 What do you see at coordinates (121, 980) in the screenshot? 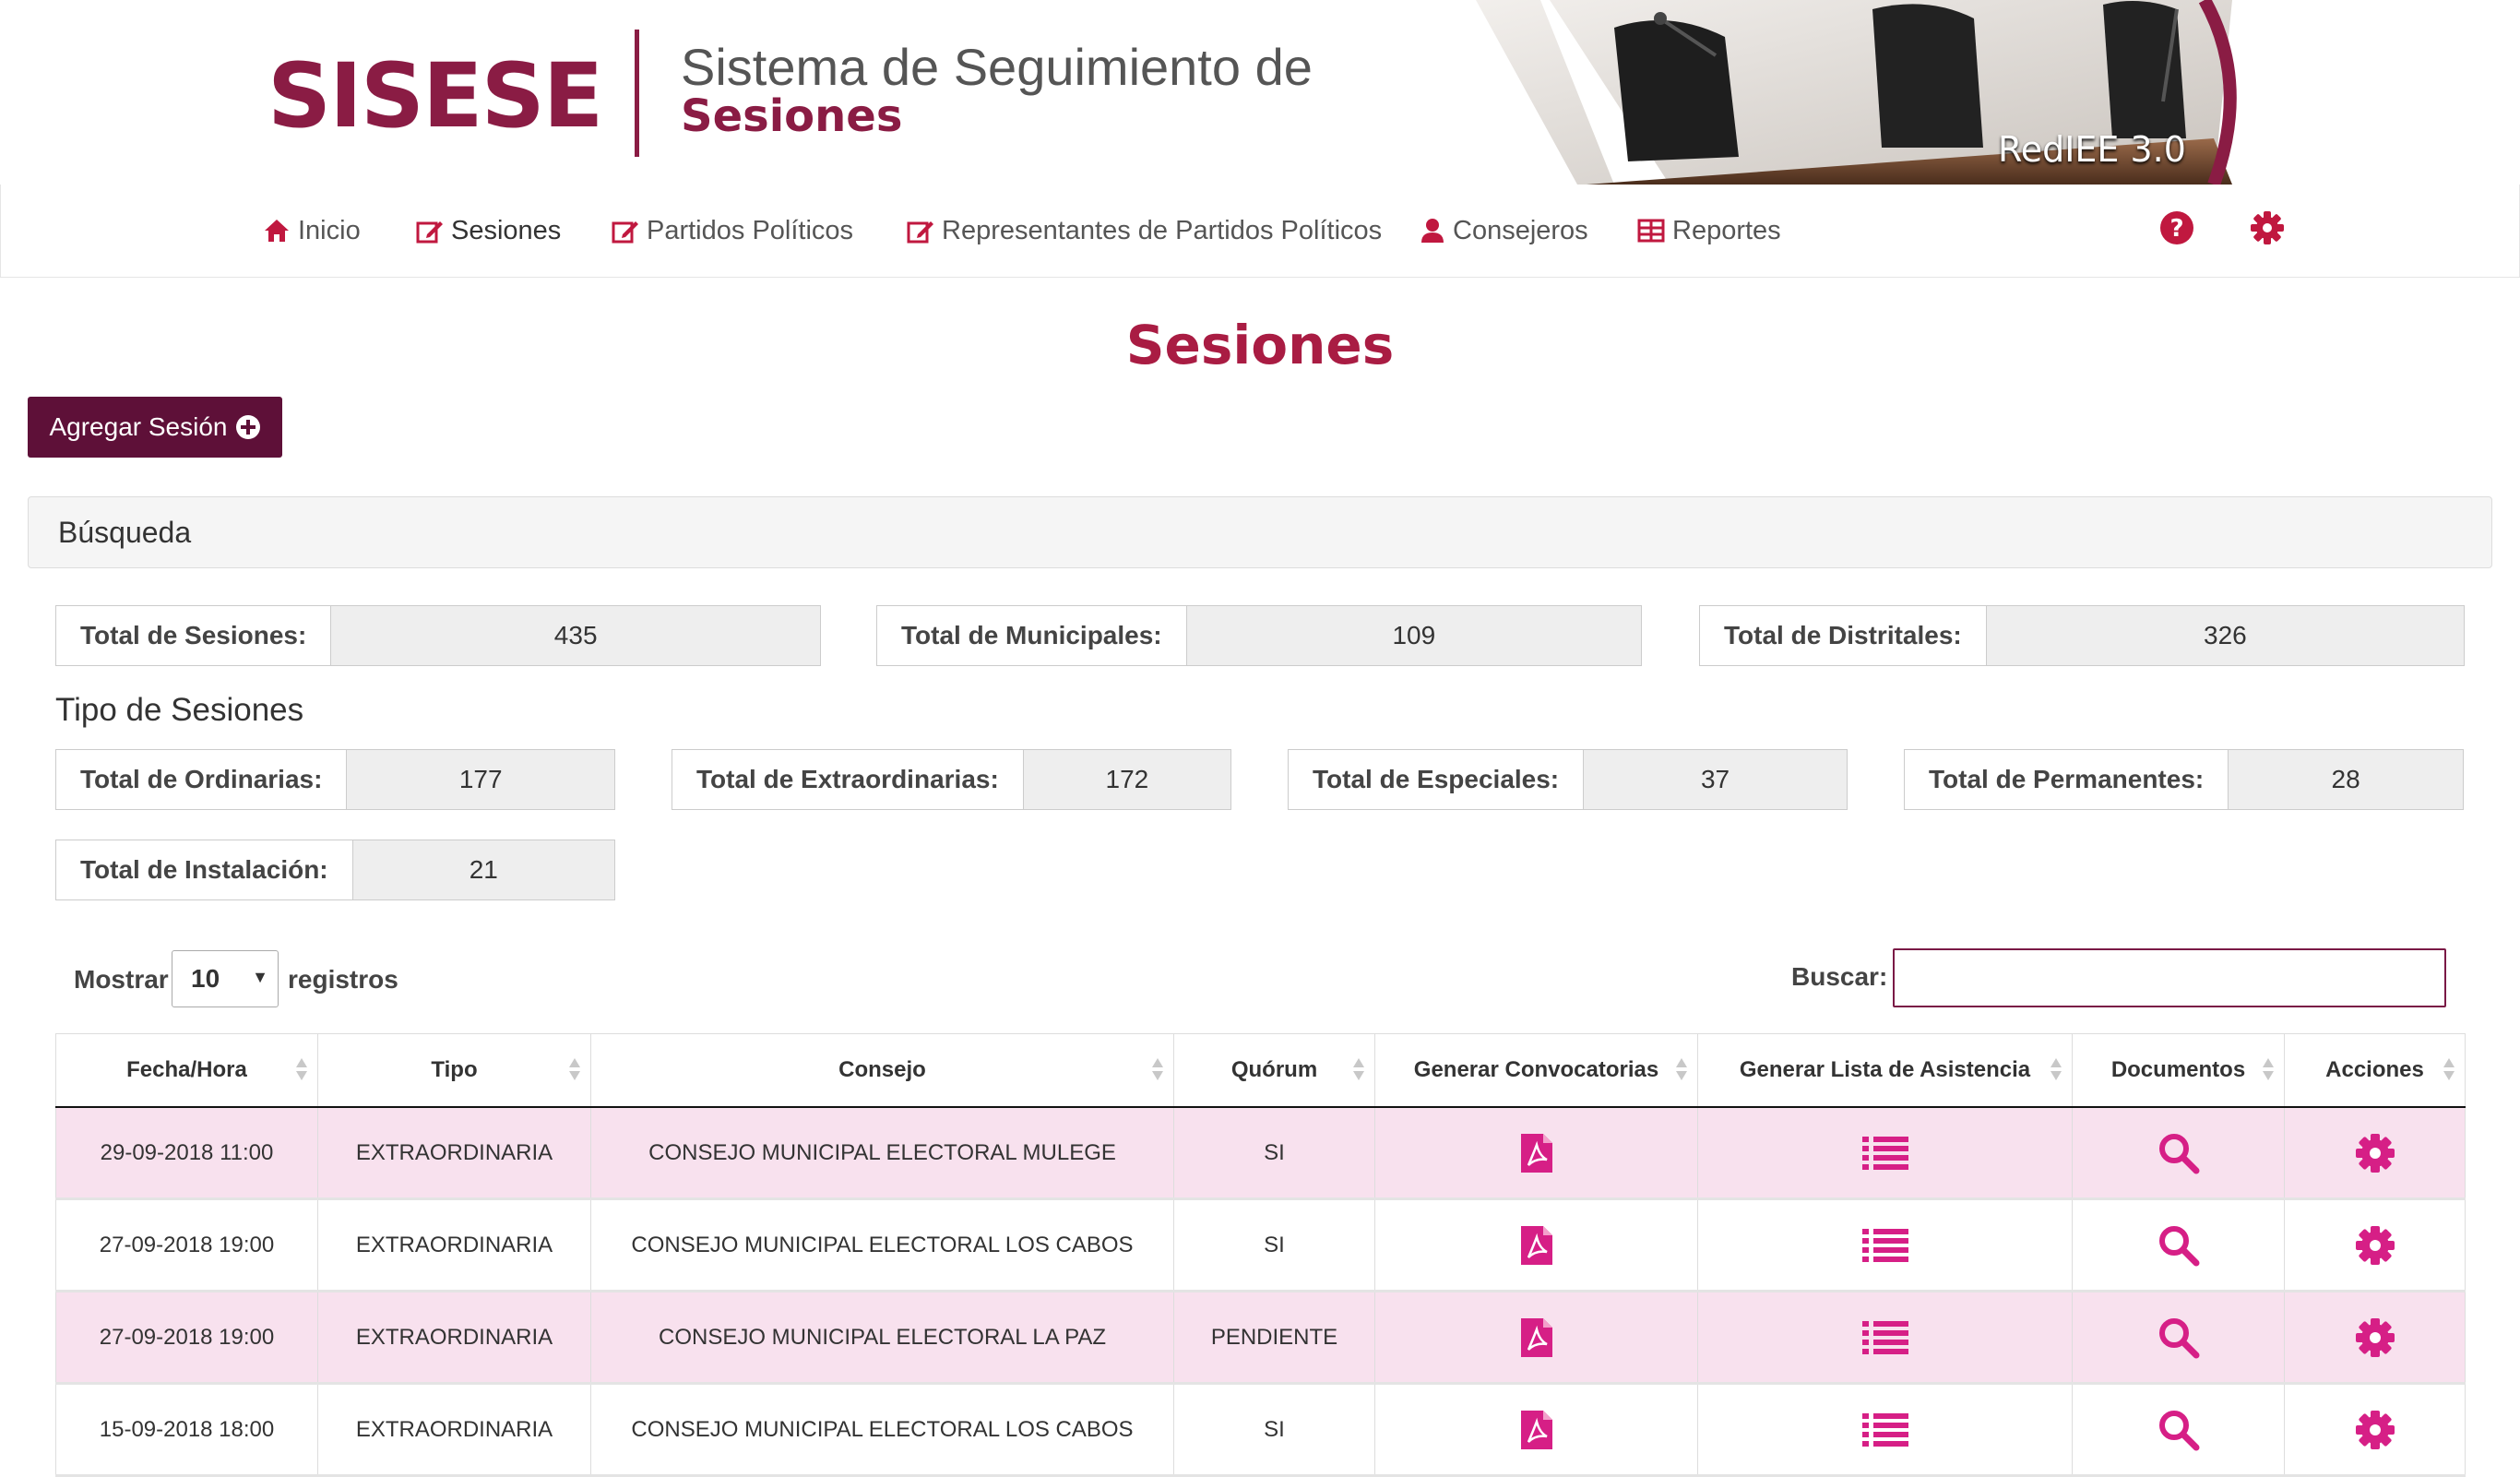
I see `show-label: Mostrar` at bounding box center [121, 980].